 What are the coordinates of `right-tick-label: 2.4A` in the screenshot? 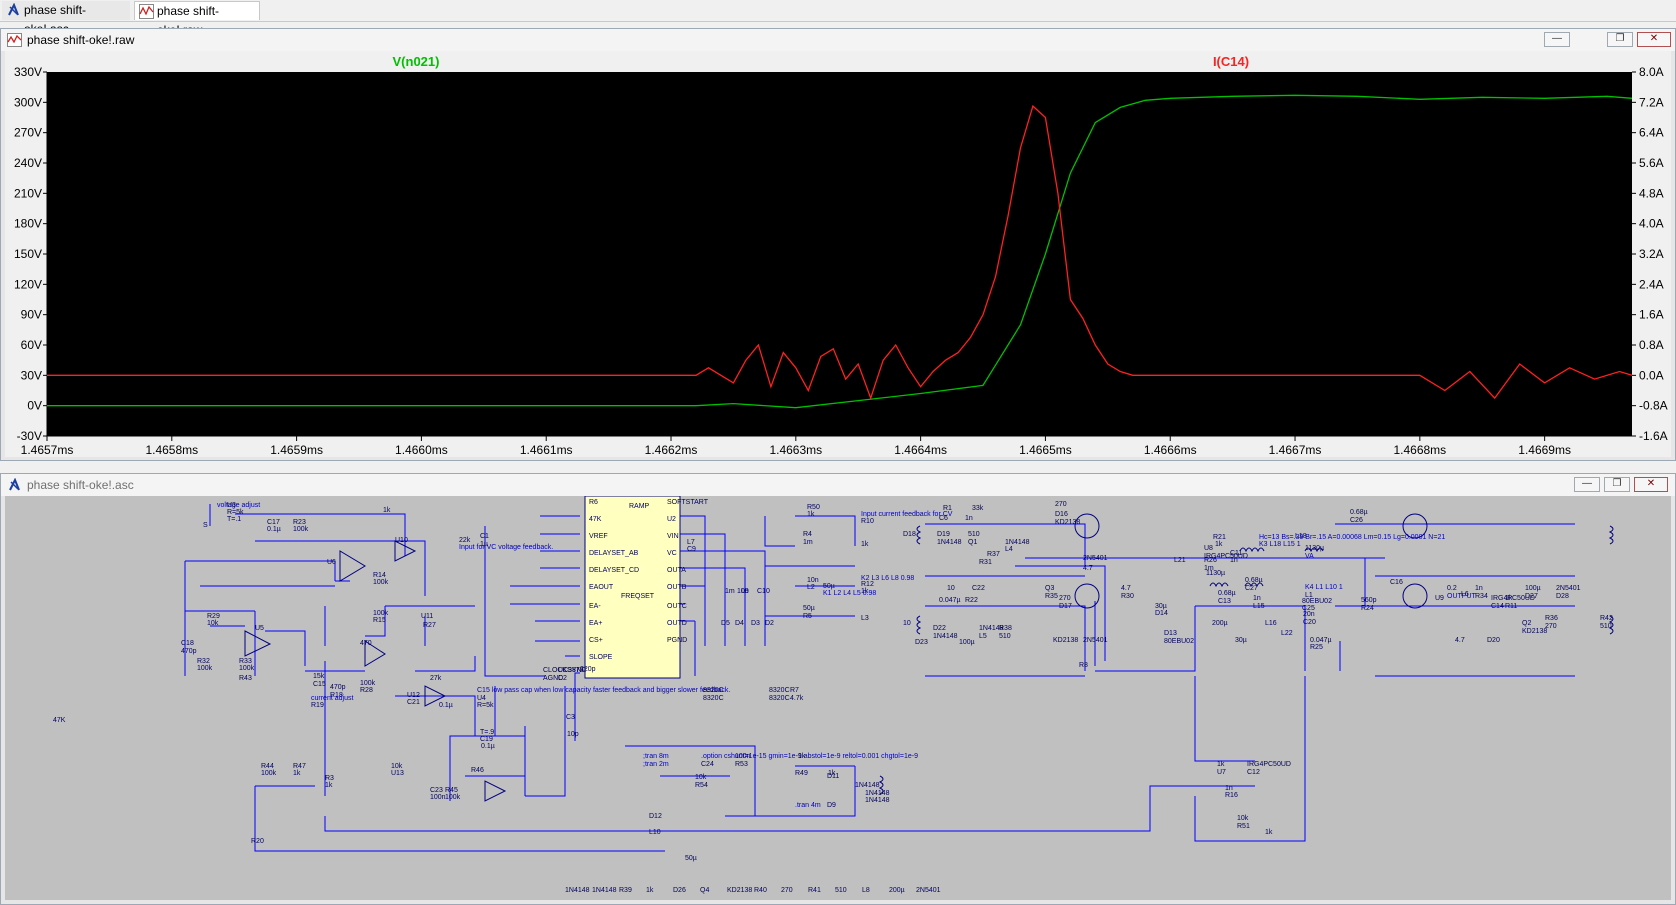 It's located at (1651, 284).